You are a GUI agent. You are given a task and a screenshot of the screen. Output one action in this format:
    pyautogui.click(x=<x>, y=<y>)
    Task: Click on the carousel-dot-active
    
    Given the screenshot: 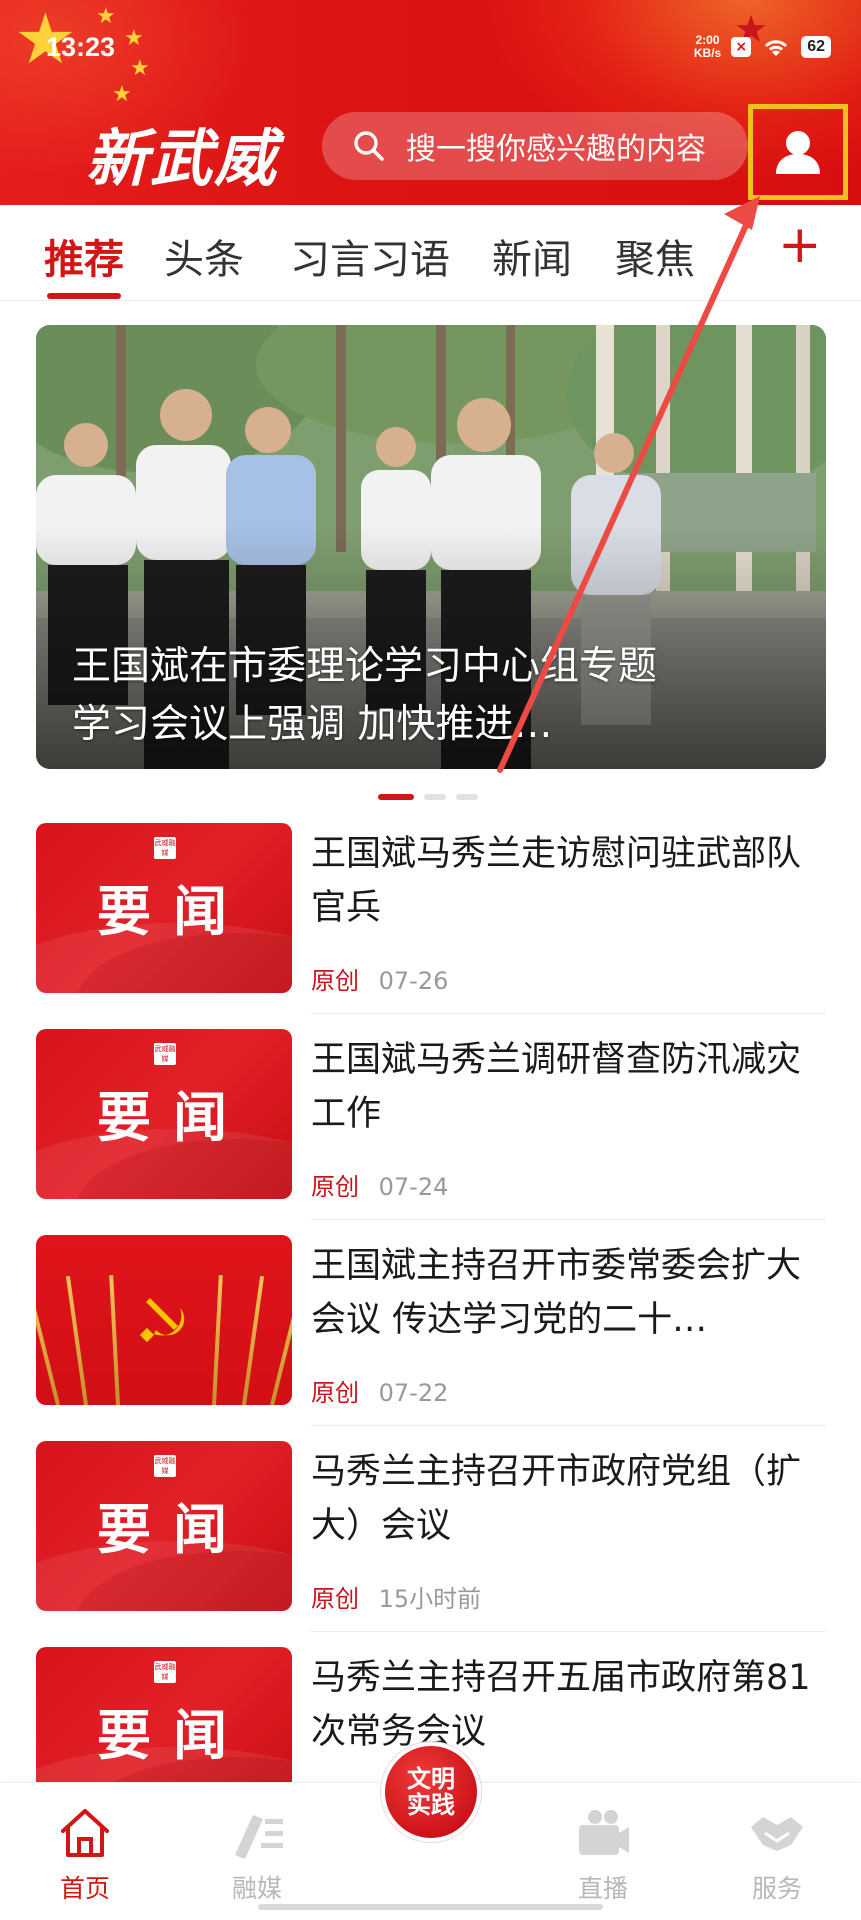 What is the action you would take?
    pyautogui.click(x=396, y=797)
    